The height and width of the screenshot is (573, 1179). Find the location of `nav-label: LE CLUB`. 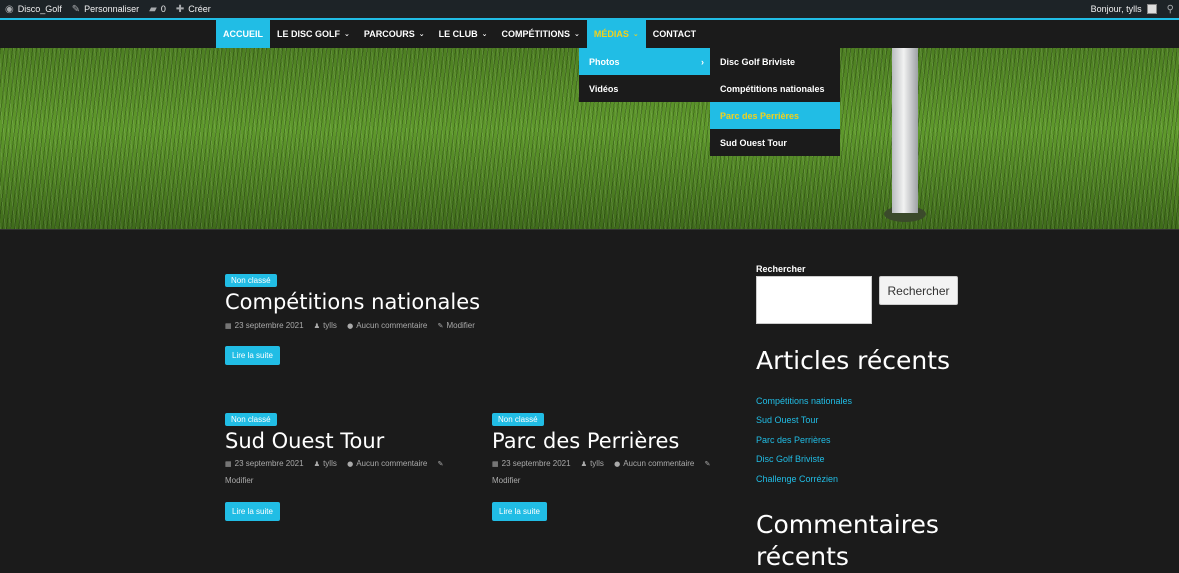

nav-label: LE CLUB is located at coordinates (458, 34).